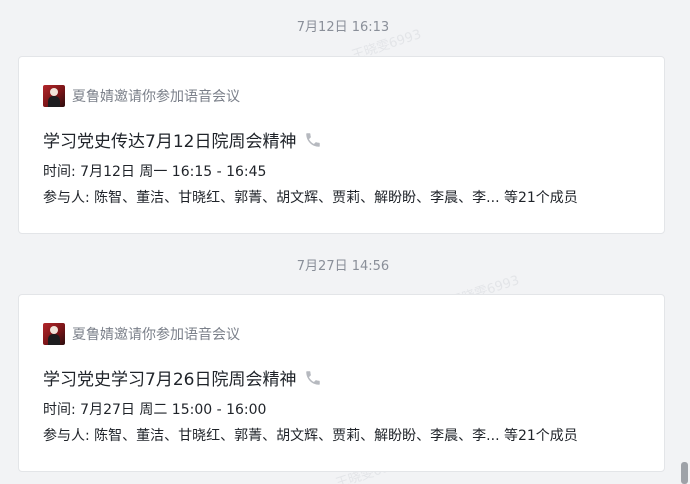 This screenshot has width=690, height=484. I want to click on meeting-title-row: 学习党史学习7月26日院周会精神, so click(182, 377).